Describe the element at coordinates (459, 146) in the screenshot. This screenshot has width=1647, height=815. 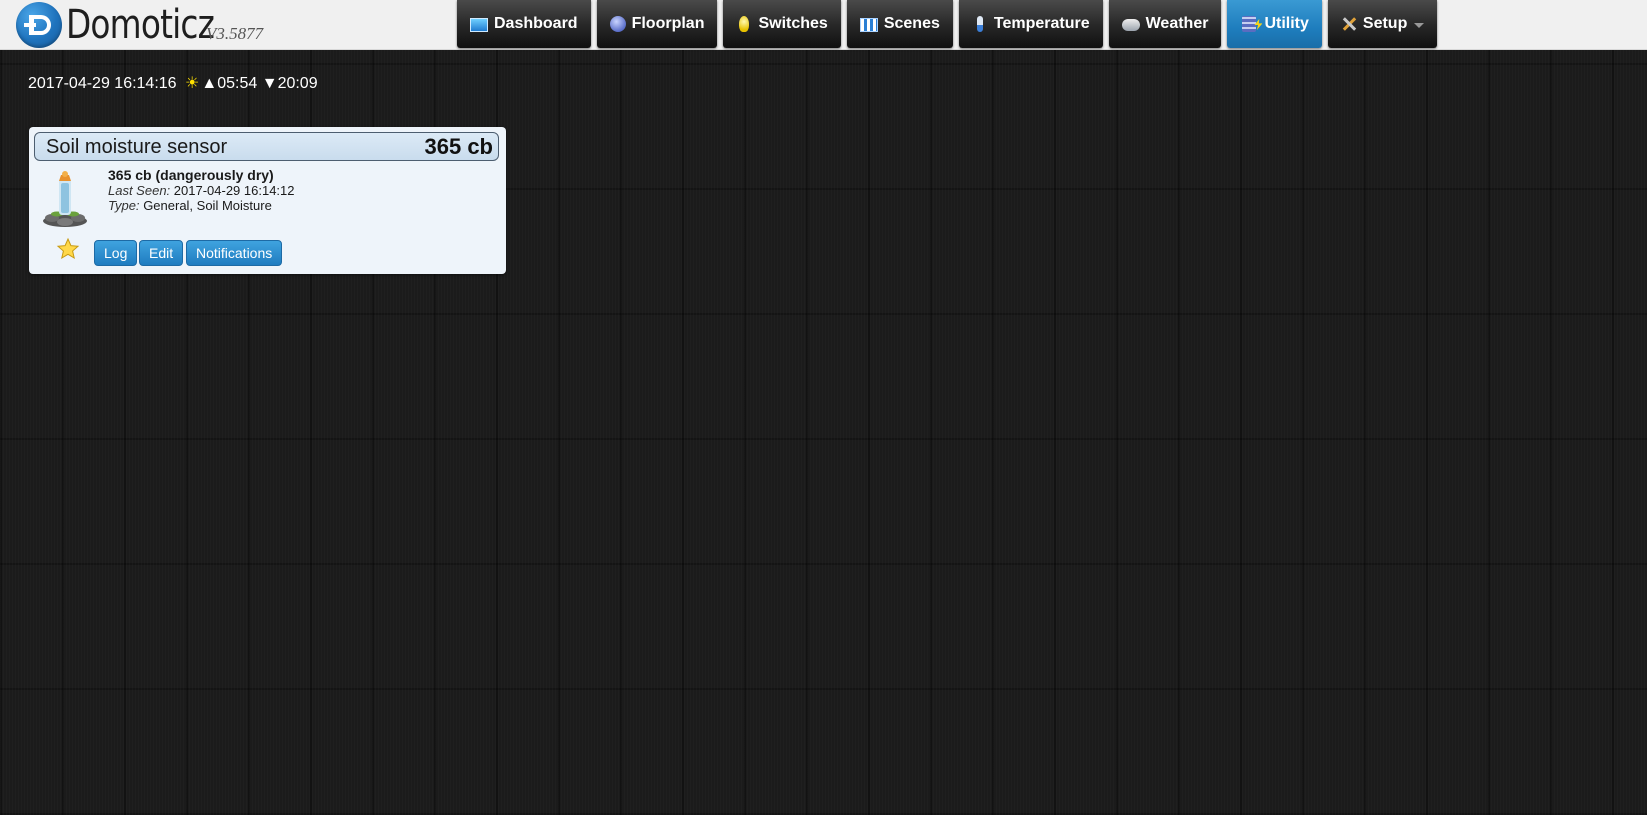
I see `device-value: 365 cb` at that location.